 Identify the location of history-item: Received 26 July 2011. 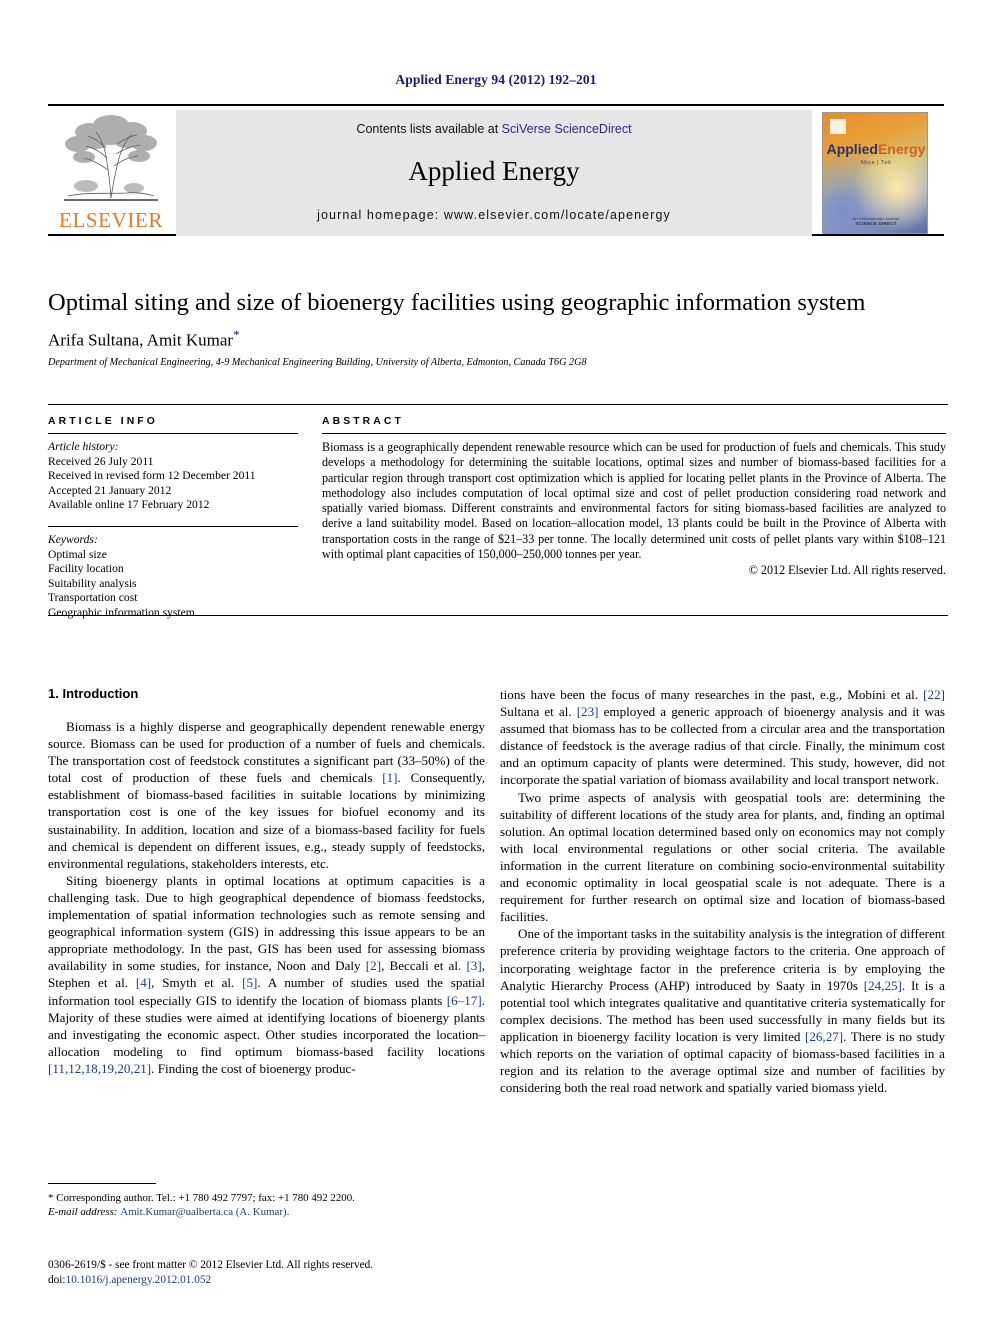
(101, 461).